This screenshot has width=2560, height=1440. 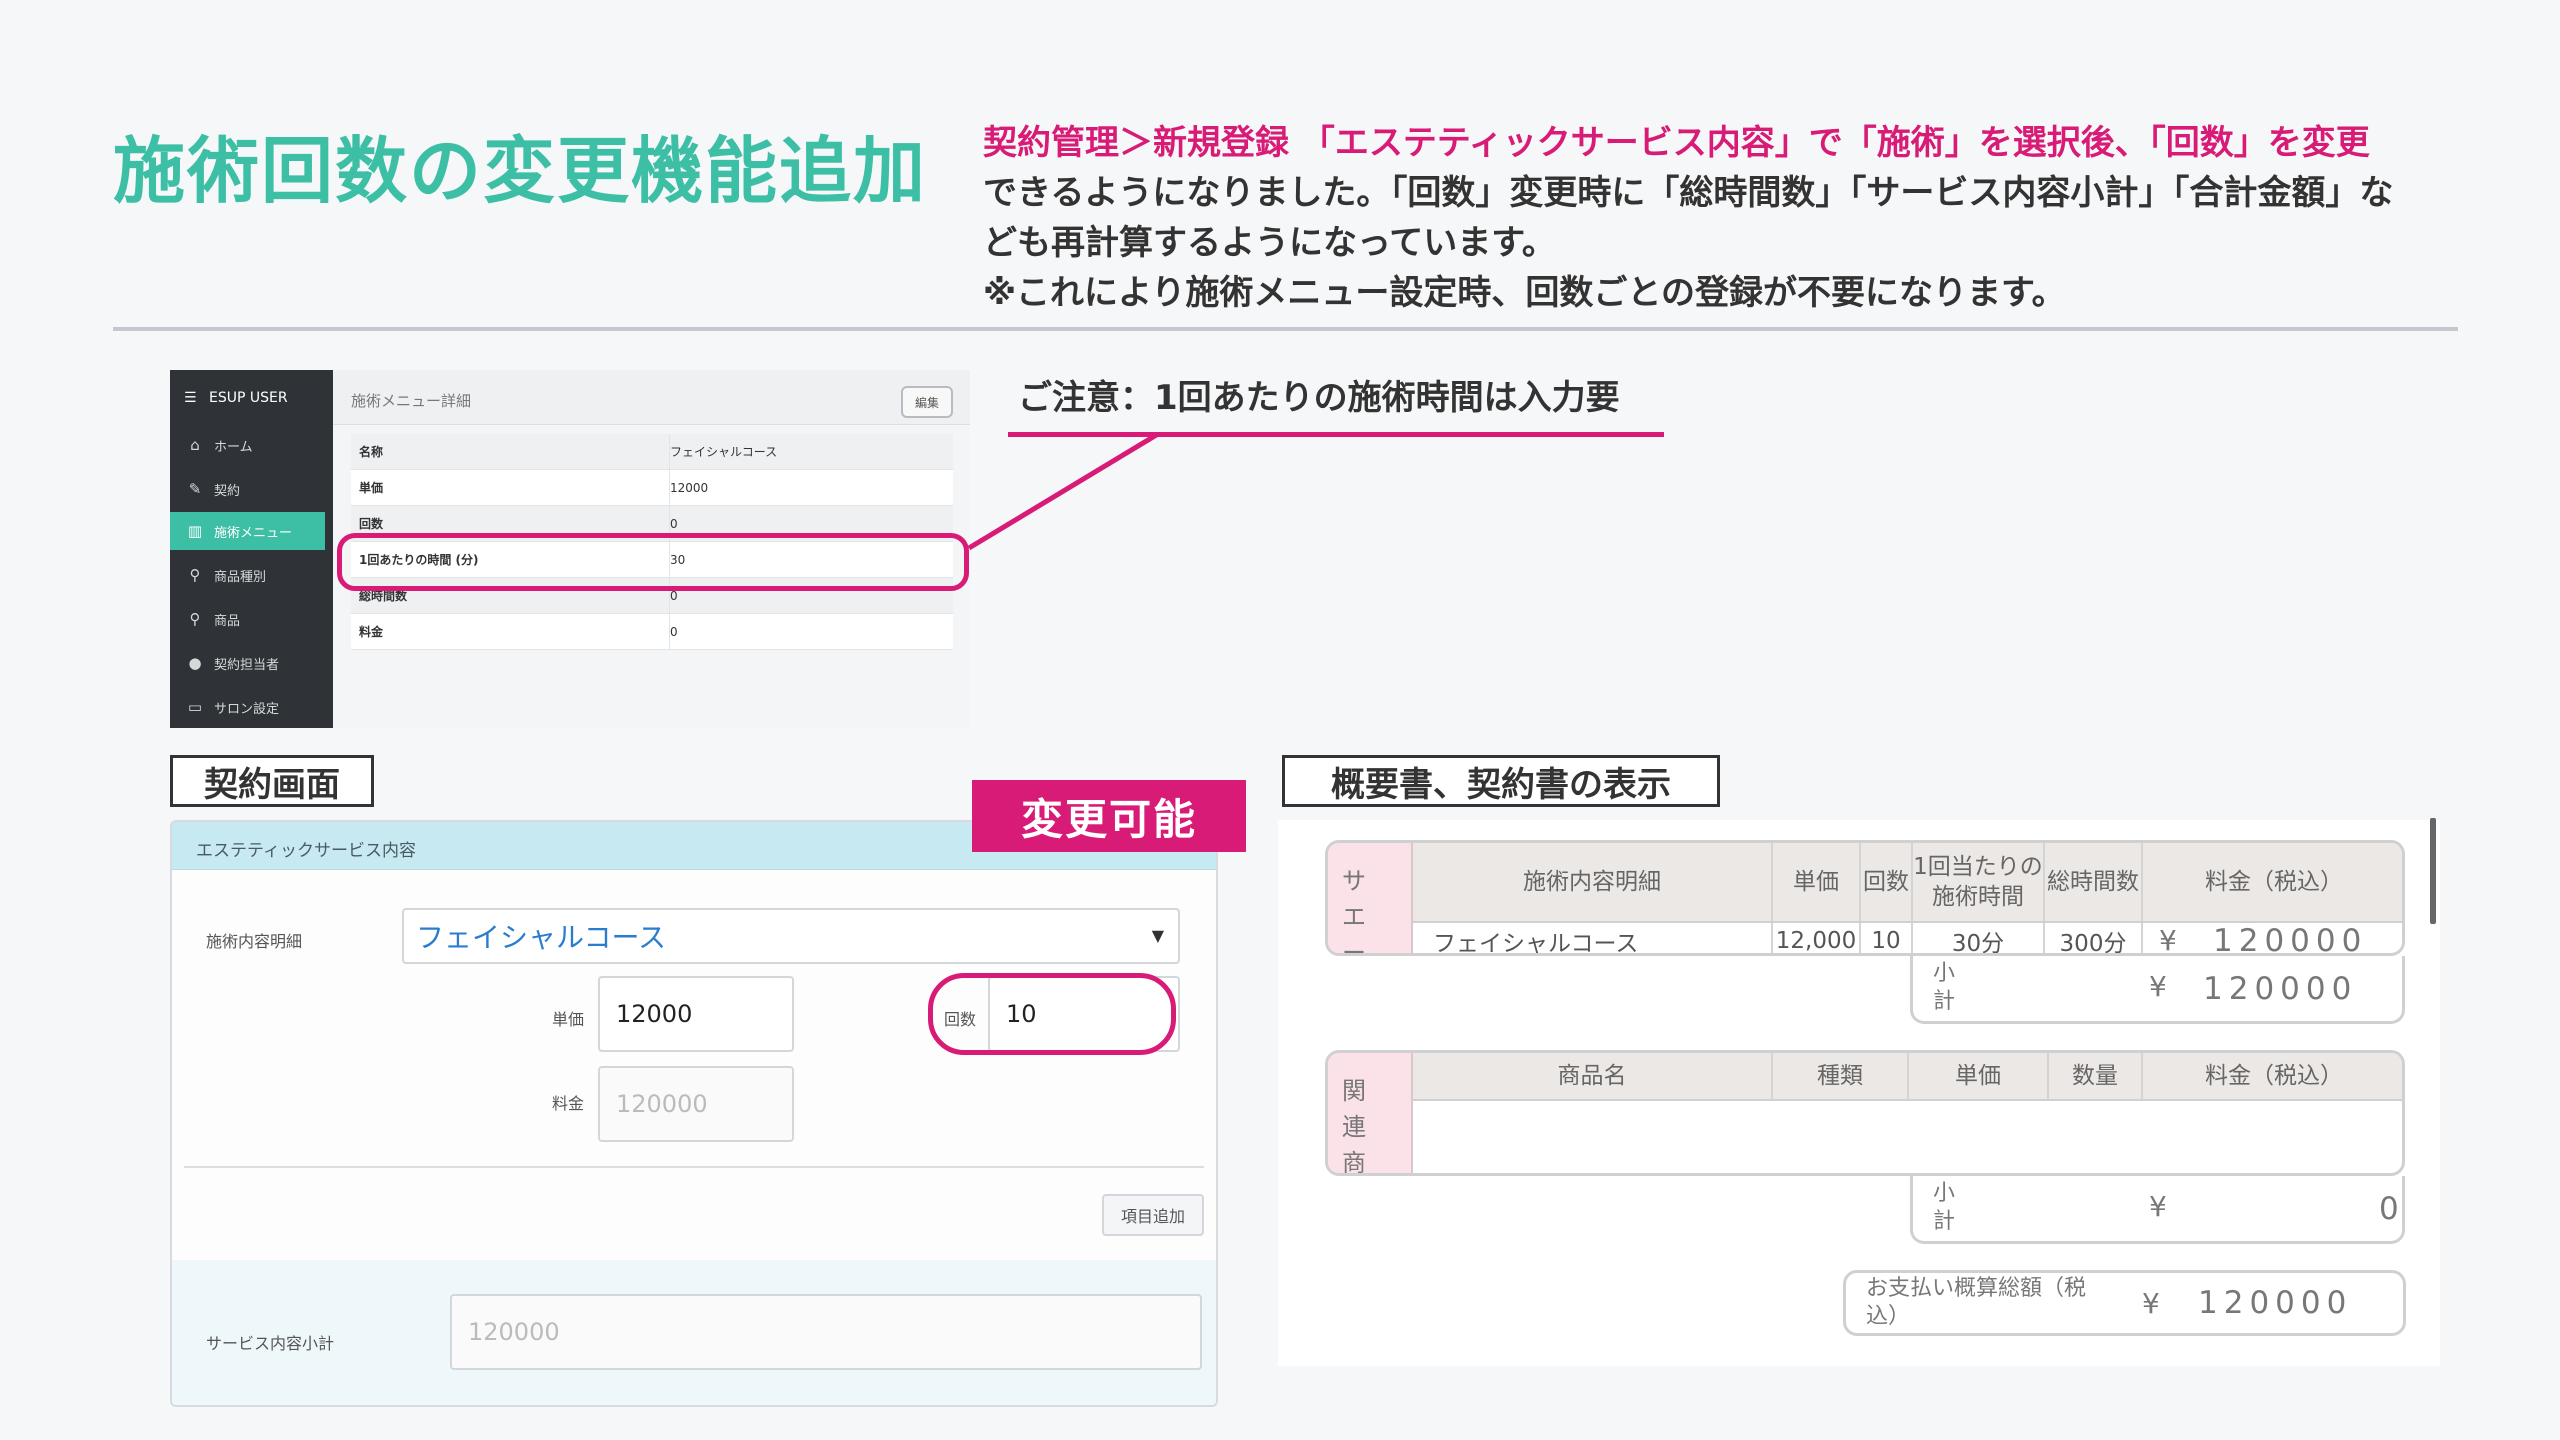 What do you see at coordinates (1841, 1076) in the screenshot?
I see `header-cell: 種類` at bounding box center [1841, 1076].